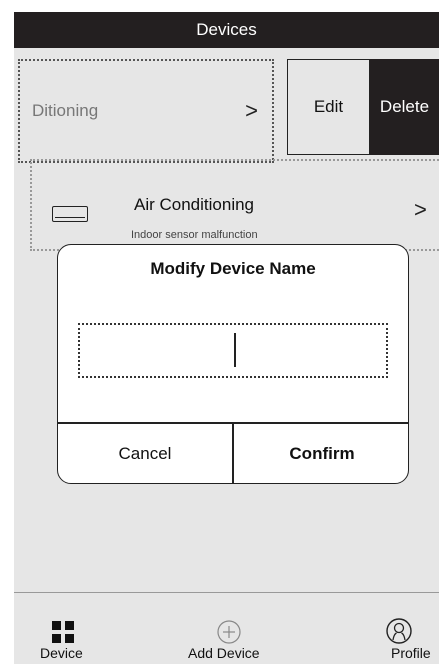  I want to click on text-caret, so click(235, 350).